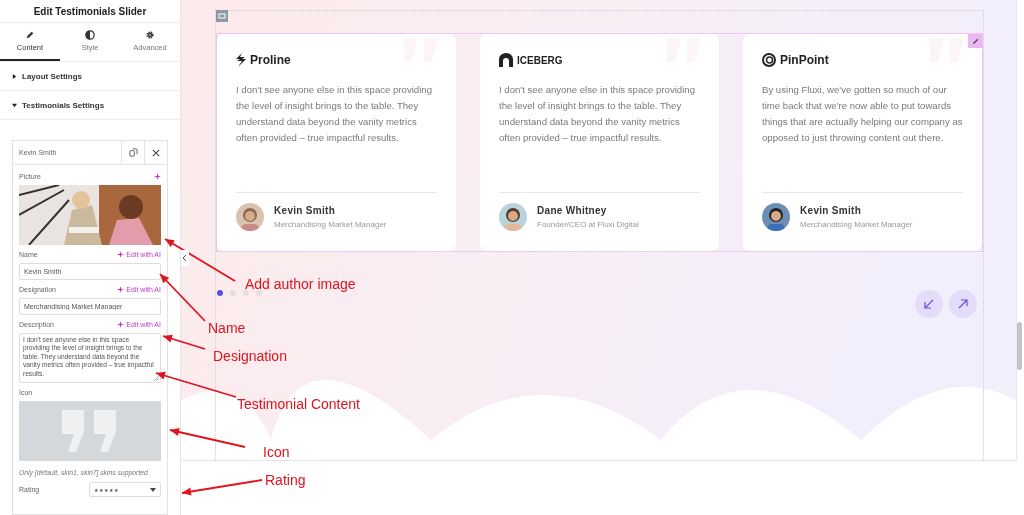  I want to click on edit-button, so click(975, 41).